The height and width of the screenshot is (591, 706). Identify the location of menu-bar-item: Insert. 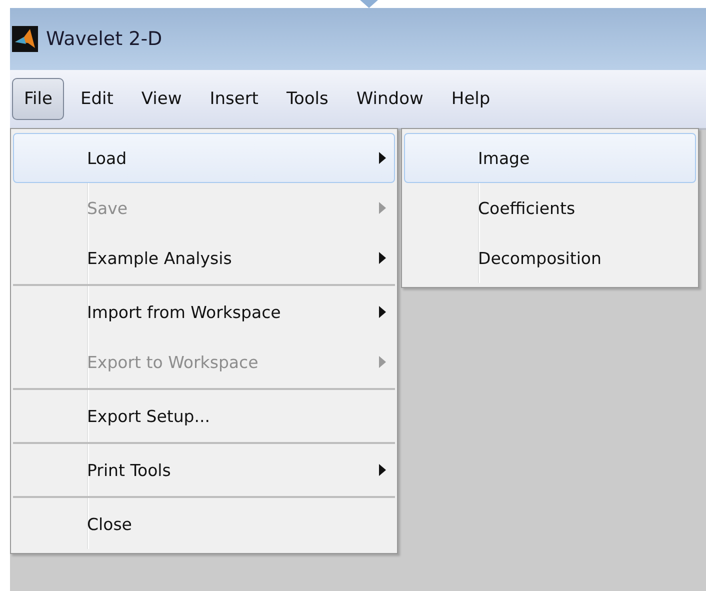
(234, 99).